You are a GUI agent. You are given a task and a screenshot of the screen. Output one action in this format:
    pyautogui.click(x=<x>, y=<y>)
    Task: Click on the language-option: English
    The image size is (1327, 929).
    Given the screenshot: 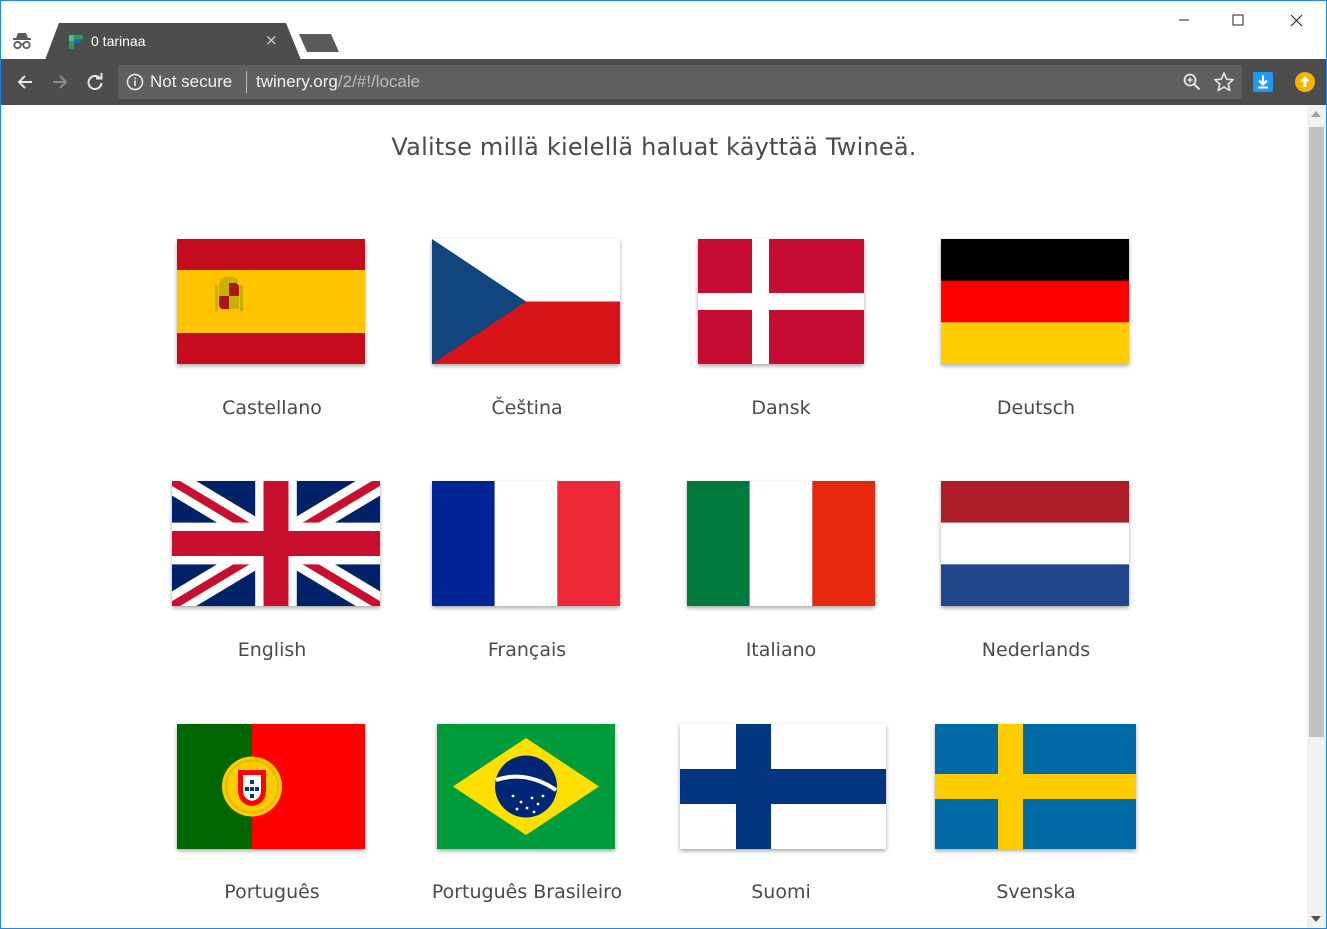 What is the action you would take?
    pyautogui.click(x=272, y=596)
    